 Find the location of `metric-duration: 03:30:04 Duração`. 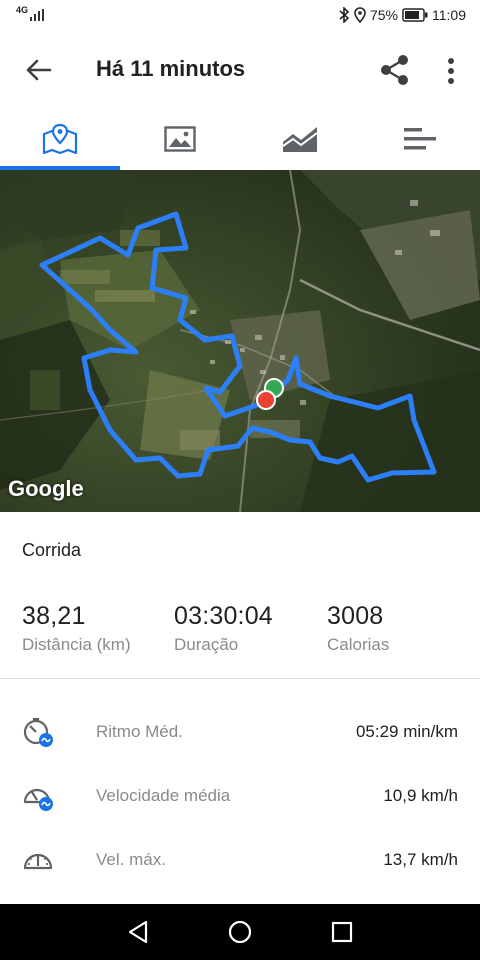

metric-duration: 03:30:04 Duração is located at coordinates (223, 628).